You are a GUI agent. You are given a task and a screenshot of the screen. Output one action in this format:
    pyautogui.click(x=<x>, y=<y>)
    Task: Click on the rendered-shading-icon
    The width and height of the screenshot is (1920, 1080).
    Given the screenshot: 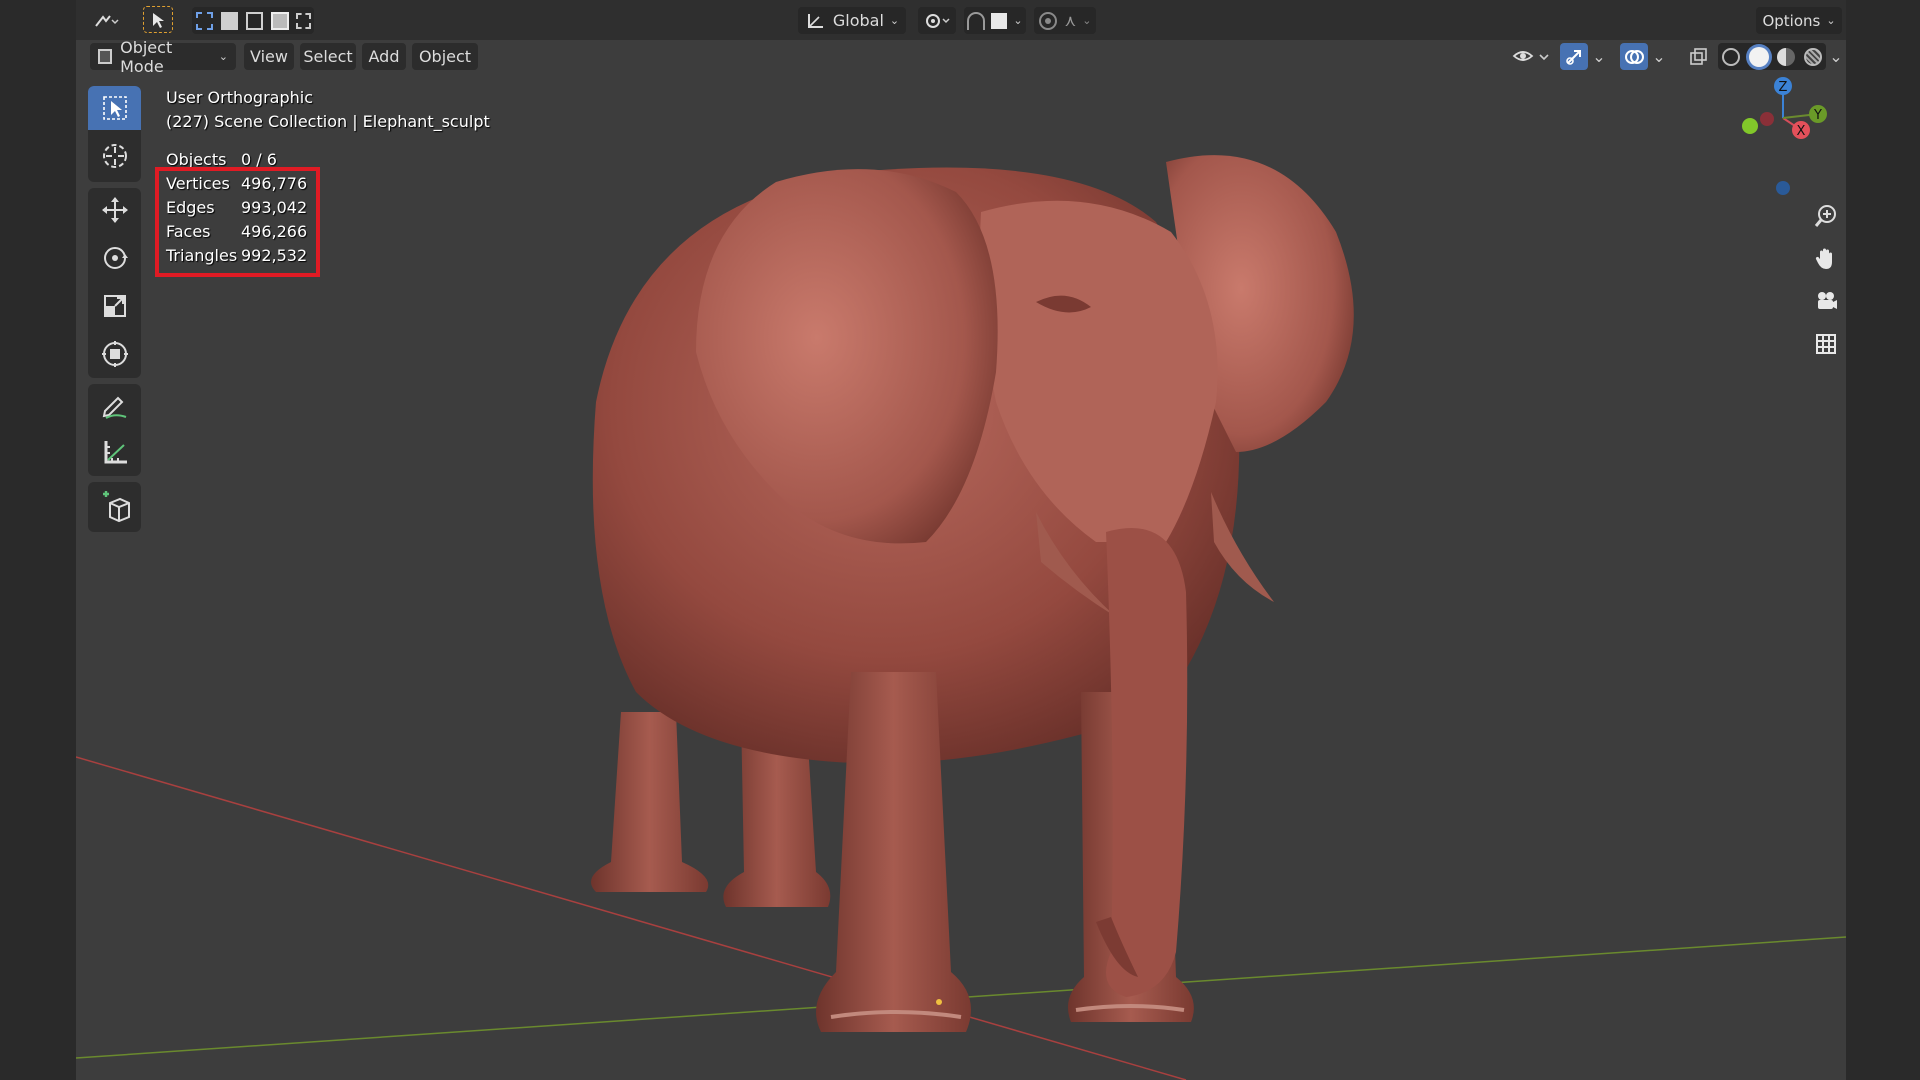 What is the action you would take?
    pyautogui.click(x=1812, y=56)
    